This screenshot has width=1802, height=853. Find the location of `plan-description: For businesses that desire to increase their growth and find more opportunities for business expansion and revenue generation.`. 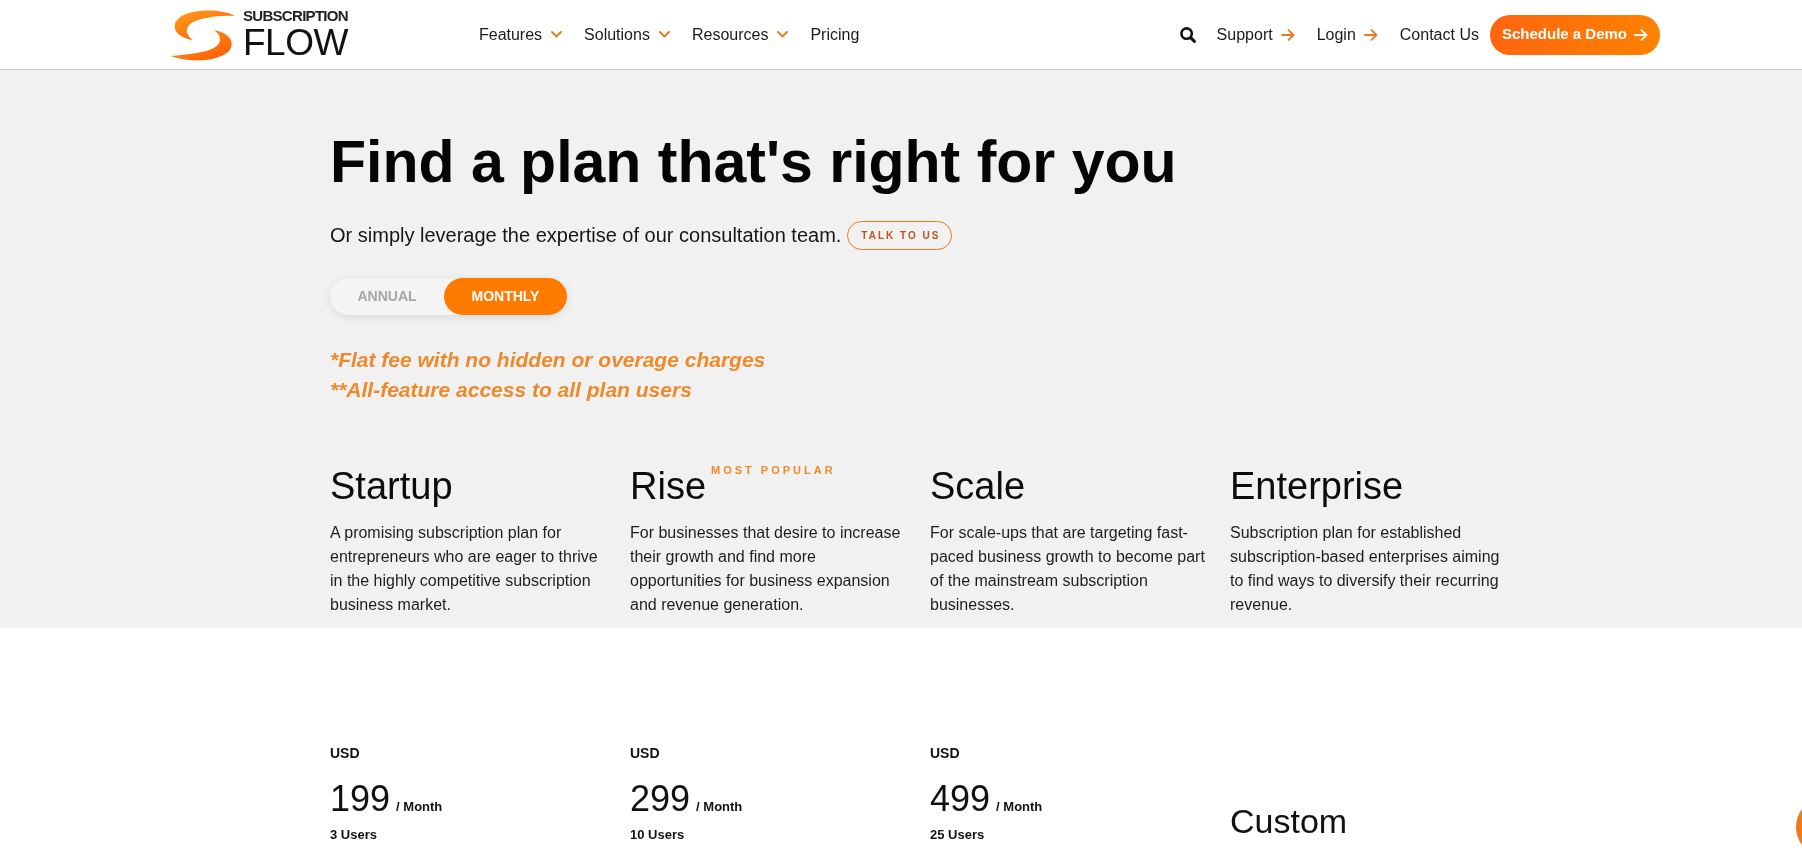

plan-description: For businesses that desire to increase their growth and find more opportunities for business expansion and revenue generation. is located at coordinates (766, 568).